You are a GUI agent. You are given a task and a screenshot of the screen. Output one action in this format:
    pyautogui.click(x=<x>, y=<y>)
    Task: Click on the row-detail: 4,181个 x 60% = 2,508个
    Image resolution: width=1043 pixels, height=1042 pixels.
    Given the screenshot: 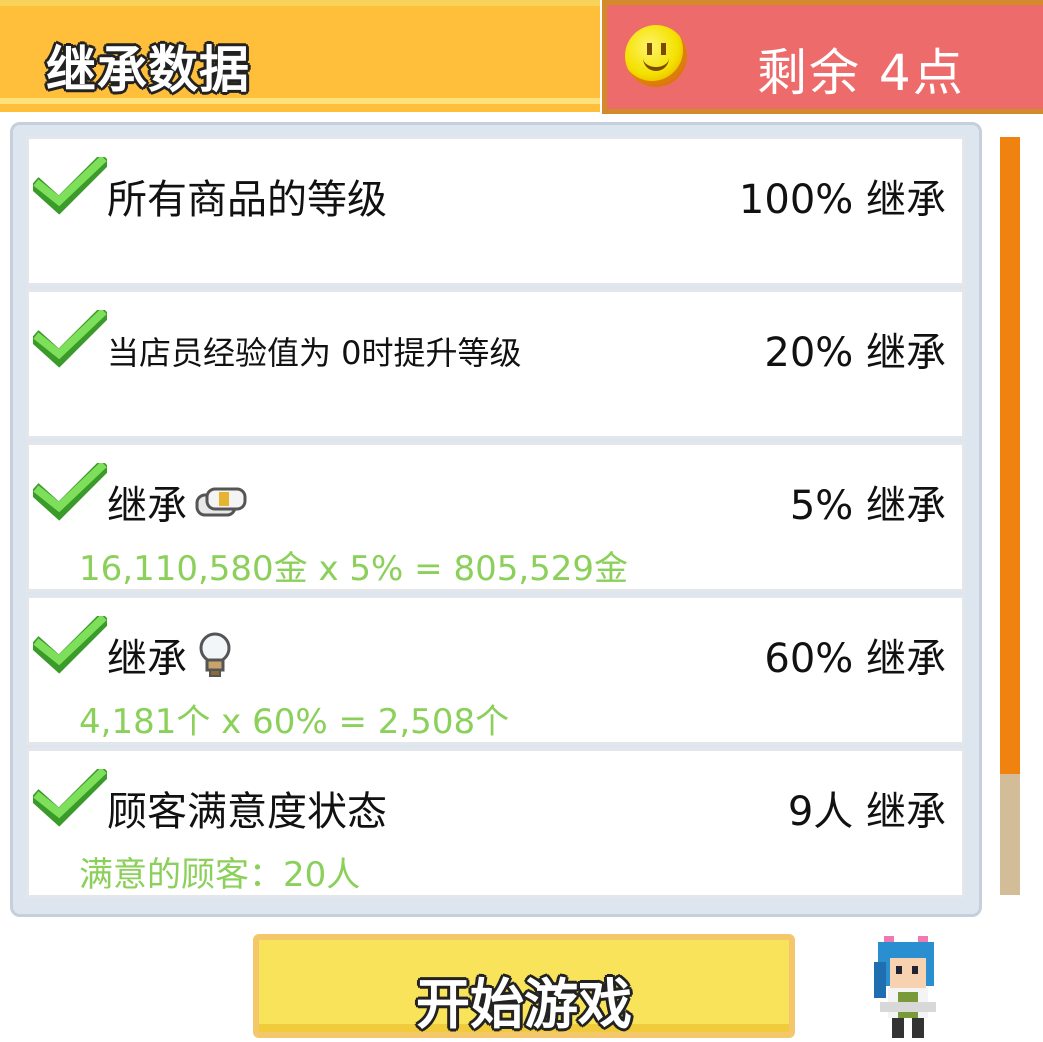 What is the action you would take?
    pyautogui.click(x=294, y=722)
    